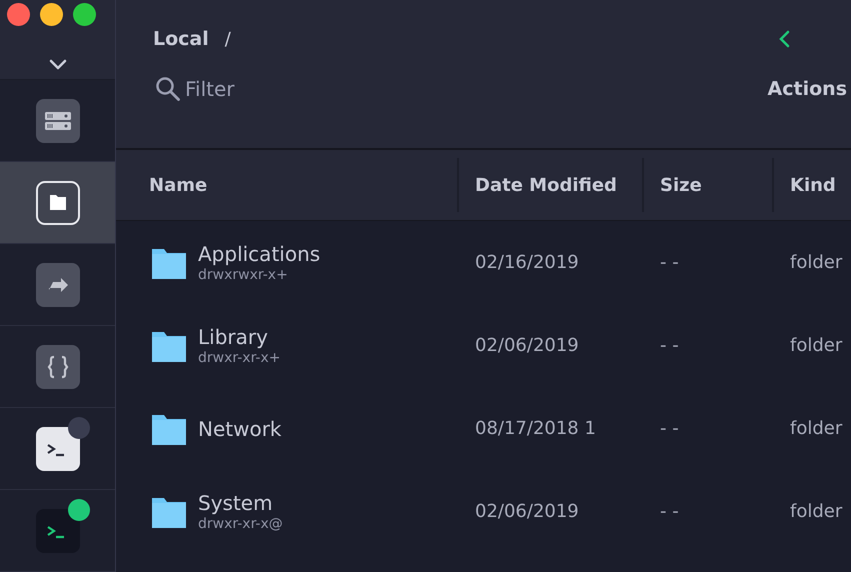 This screenshot has width=851, height=572. What do you see at coordinates (812, 185) in the screenshot?
I see `column-header: Kind` at bounding box center [812, 185].